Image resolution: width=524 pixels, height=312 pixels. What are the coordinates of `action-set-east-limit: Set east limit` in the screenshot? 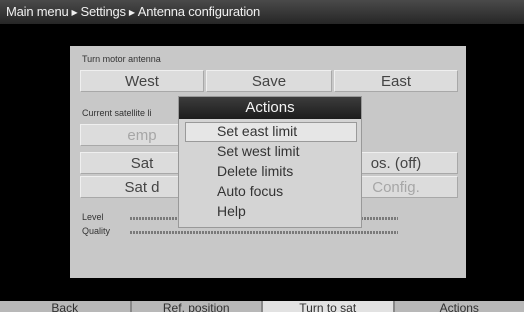 It's located at (257, 131).